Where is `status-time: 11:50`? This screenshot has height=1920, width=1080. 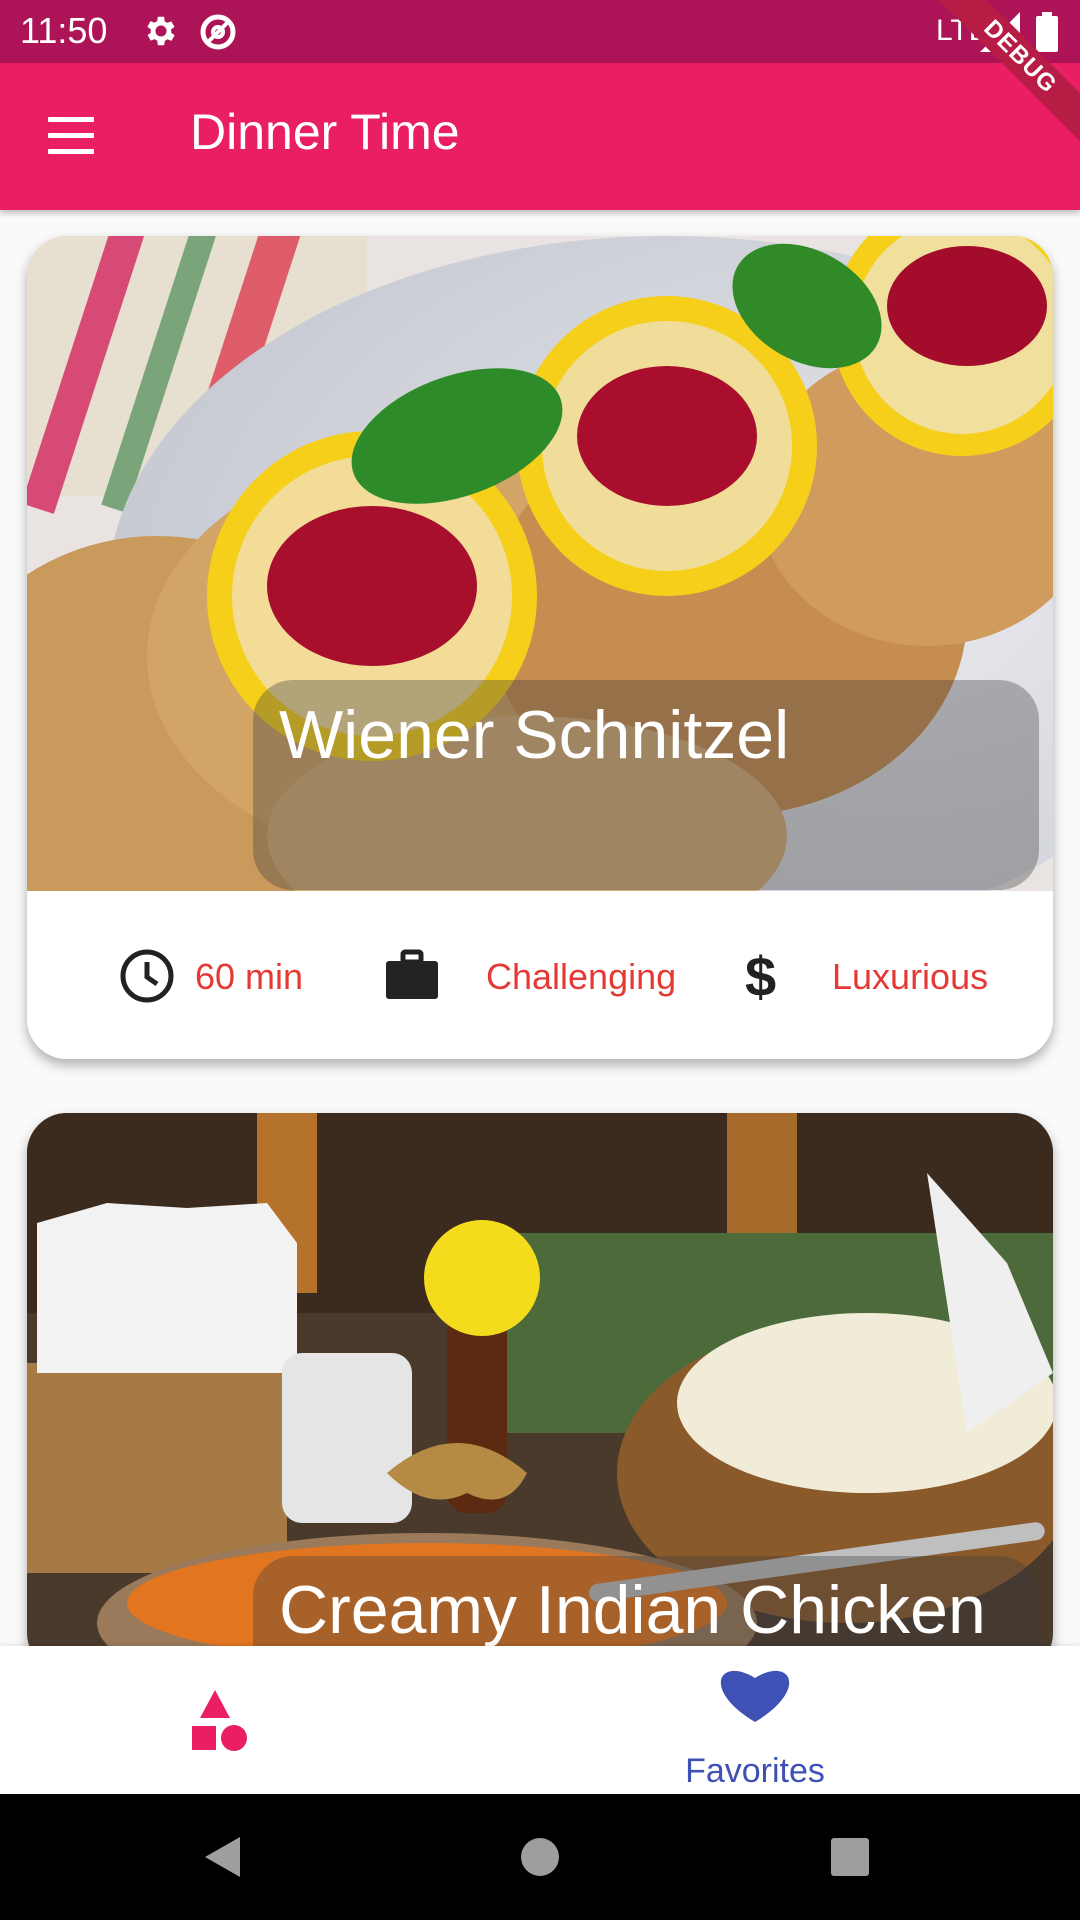 status-time: 11:50 is located at coordinates (64, 30).